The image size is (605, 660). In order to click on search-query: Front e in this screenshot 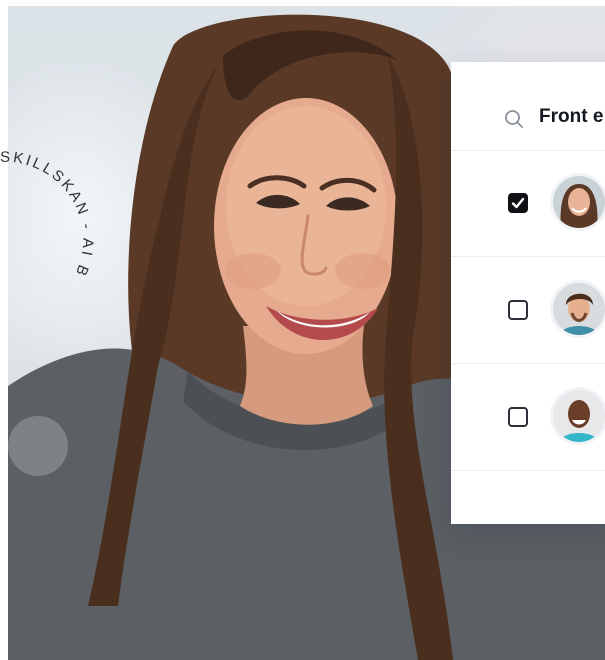, I will do `click(571, 117)`.